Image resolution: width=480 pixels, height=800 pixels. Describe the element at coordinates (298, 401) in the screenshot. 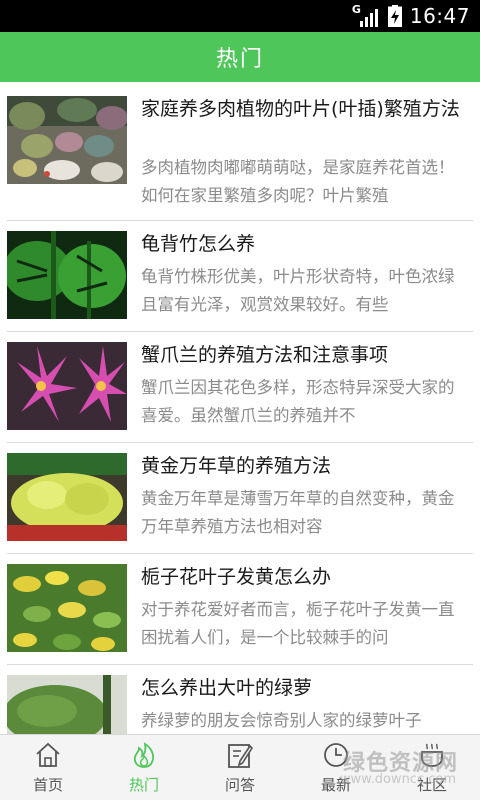

I see `article-summary: 蟹爪兰因其花色多样，形态特异深受大家的喜爱。虽然蟹爪兰的养殖并不` at that location.